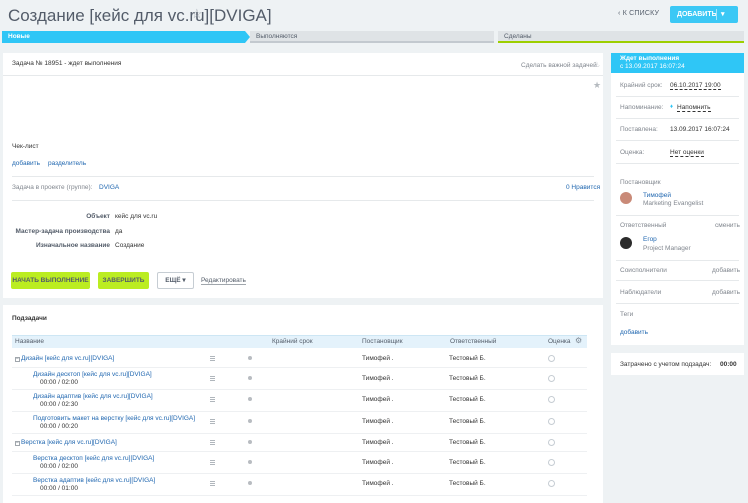 This screenshot has width=748, height=503. I want to click on responsible-avatar, so click(626, 243).